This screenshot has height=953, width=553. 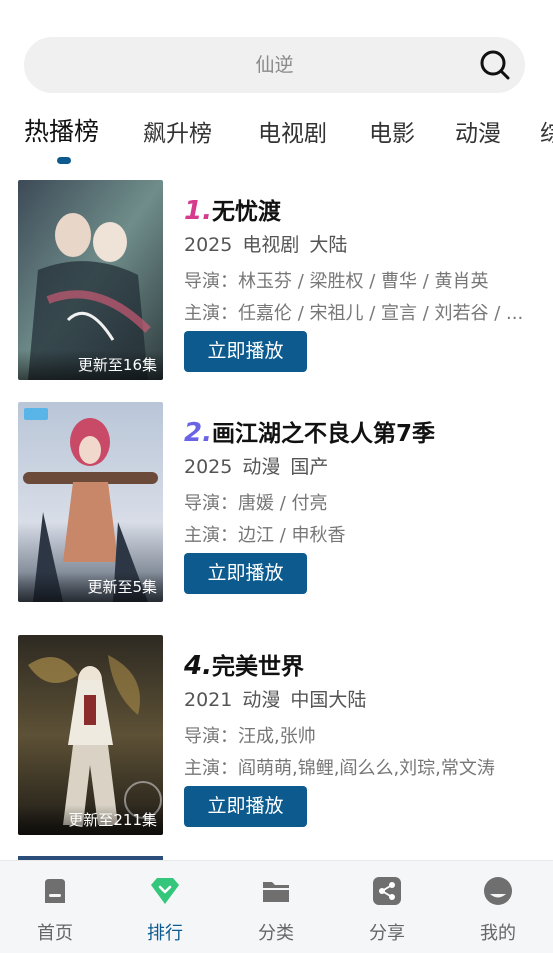 I want to click on episode-badge: 更新至16集, so click(x=90, y=365).